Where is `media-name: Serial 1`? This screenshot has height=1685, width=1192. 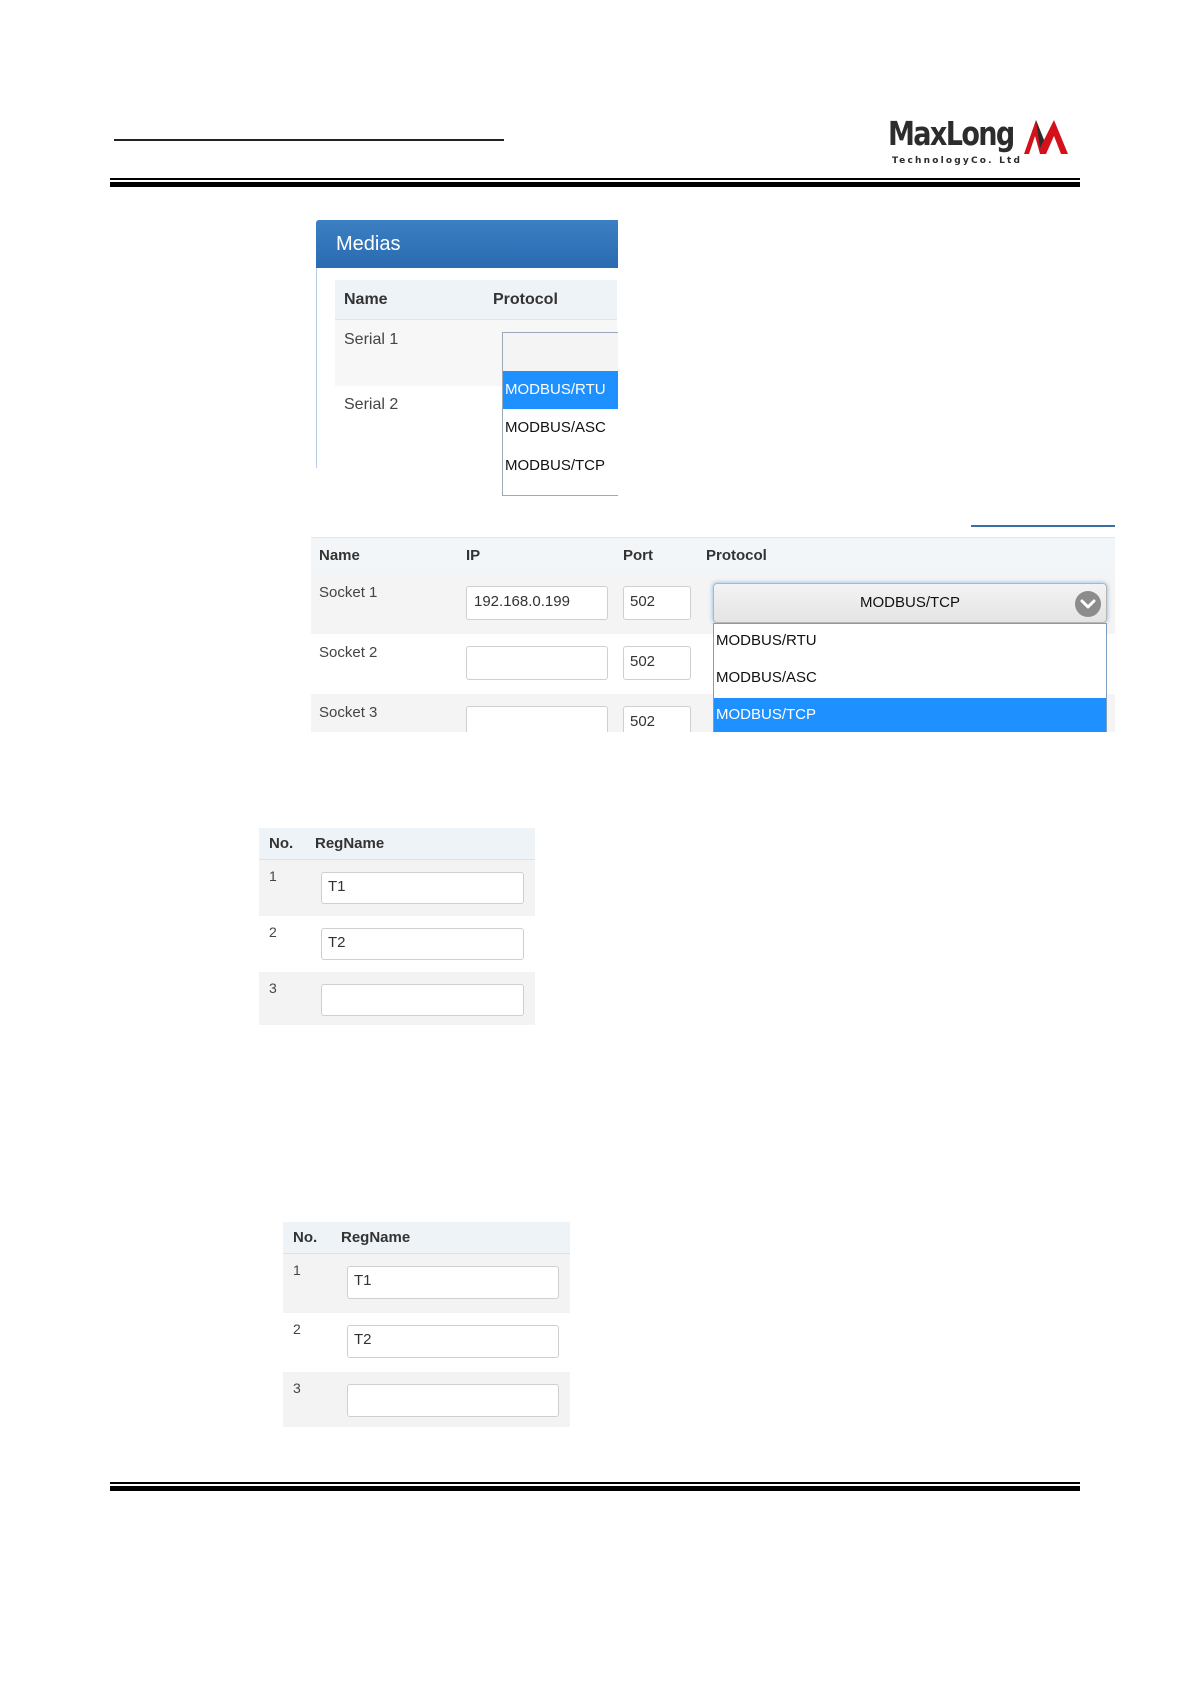
media-name: Serial 1 is located at coordinates (371, 339).